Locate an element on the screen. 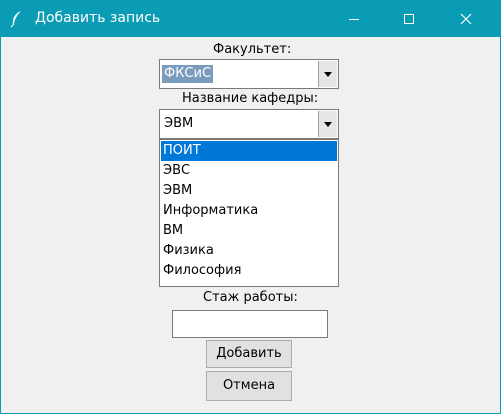  minimize-button is located at coordinates (354, 19).